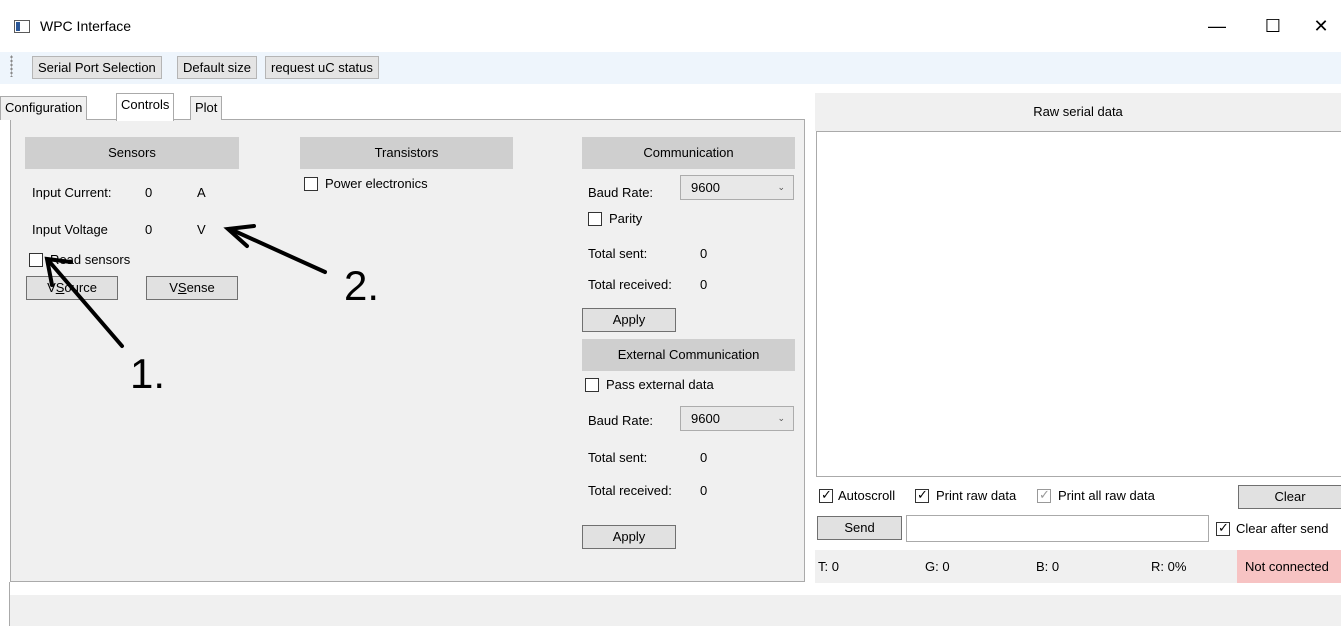 The image size is (1341, 626). Describe the element at coordinates (145, 107) in the screenshot. I see `tab-controls: Controls` at that location.